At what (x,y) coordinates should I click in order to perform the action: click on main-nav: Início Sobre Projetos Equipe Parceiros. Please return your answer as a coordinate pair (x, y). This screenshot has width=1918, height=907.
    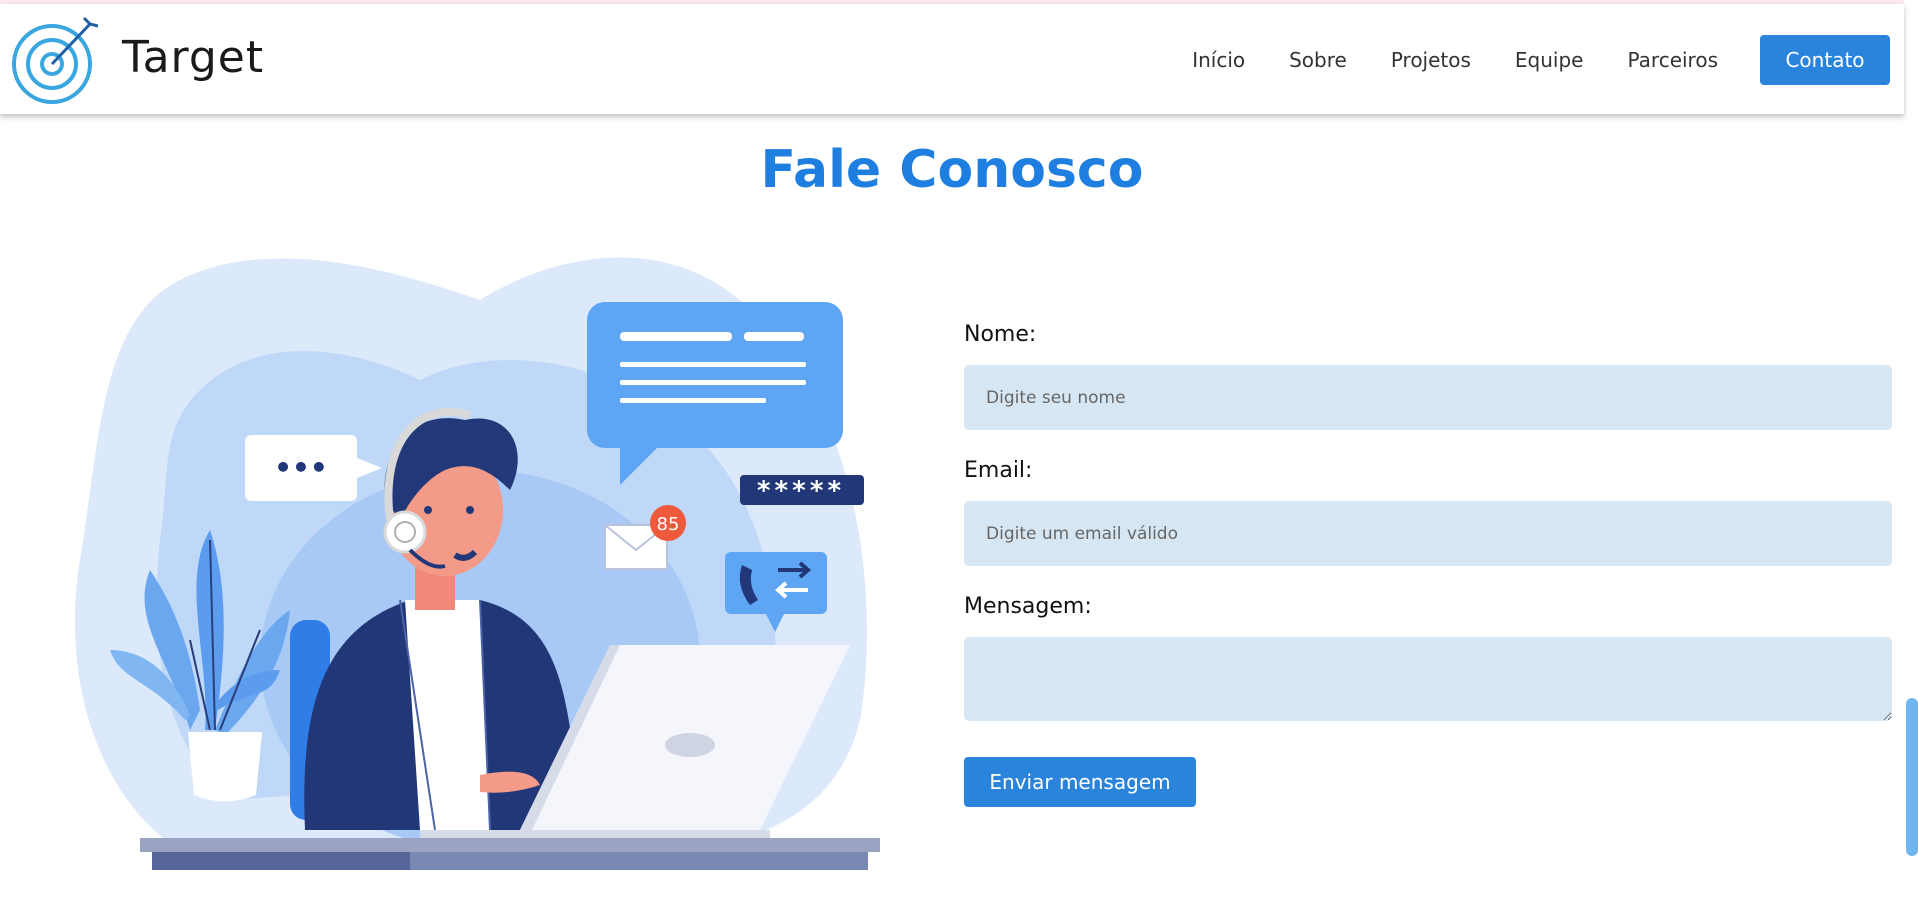
    Looking at the image, I should click on (1455, 60).